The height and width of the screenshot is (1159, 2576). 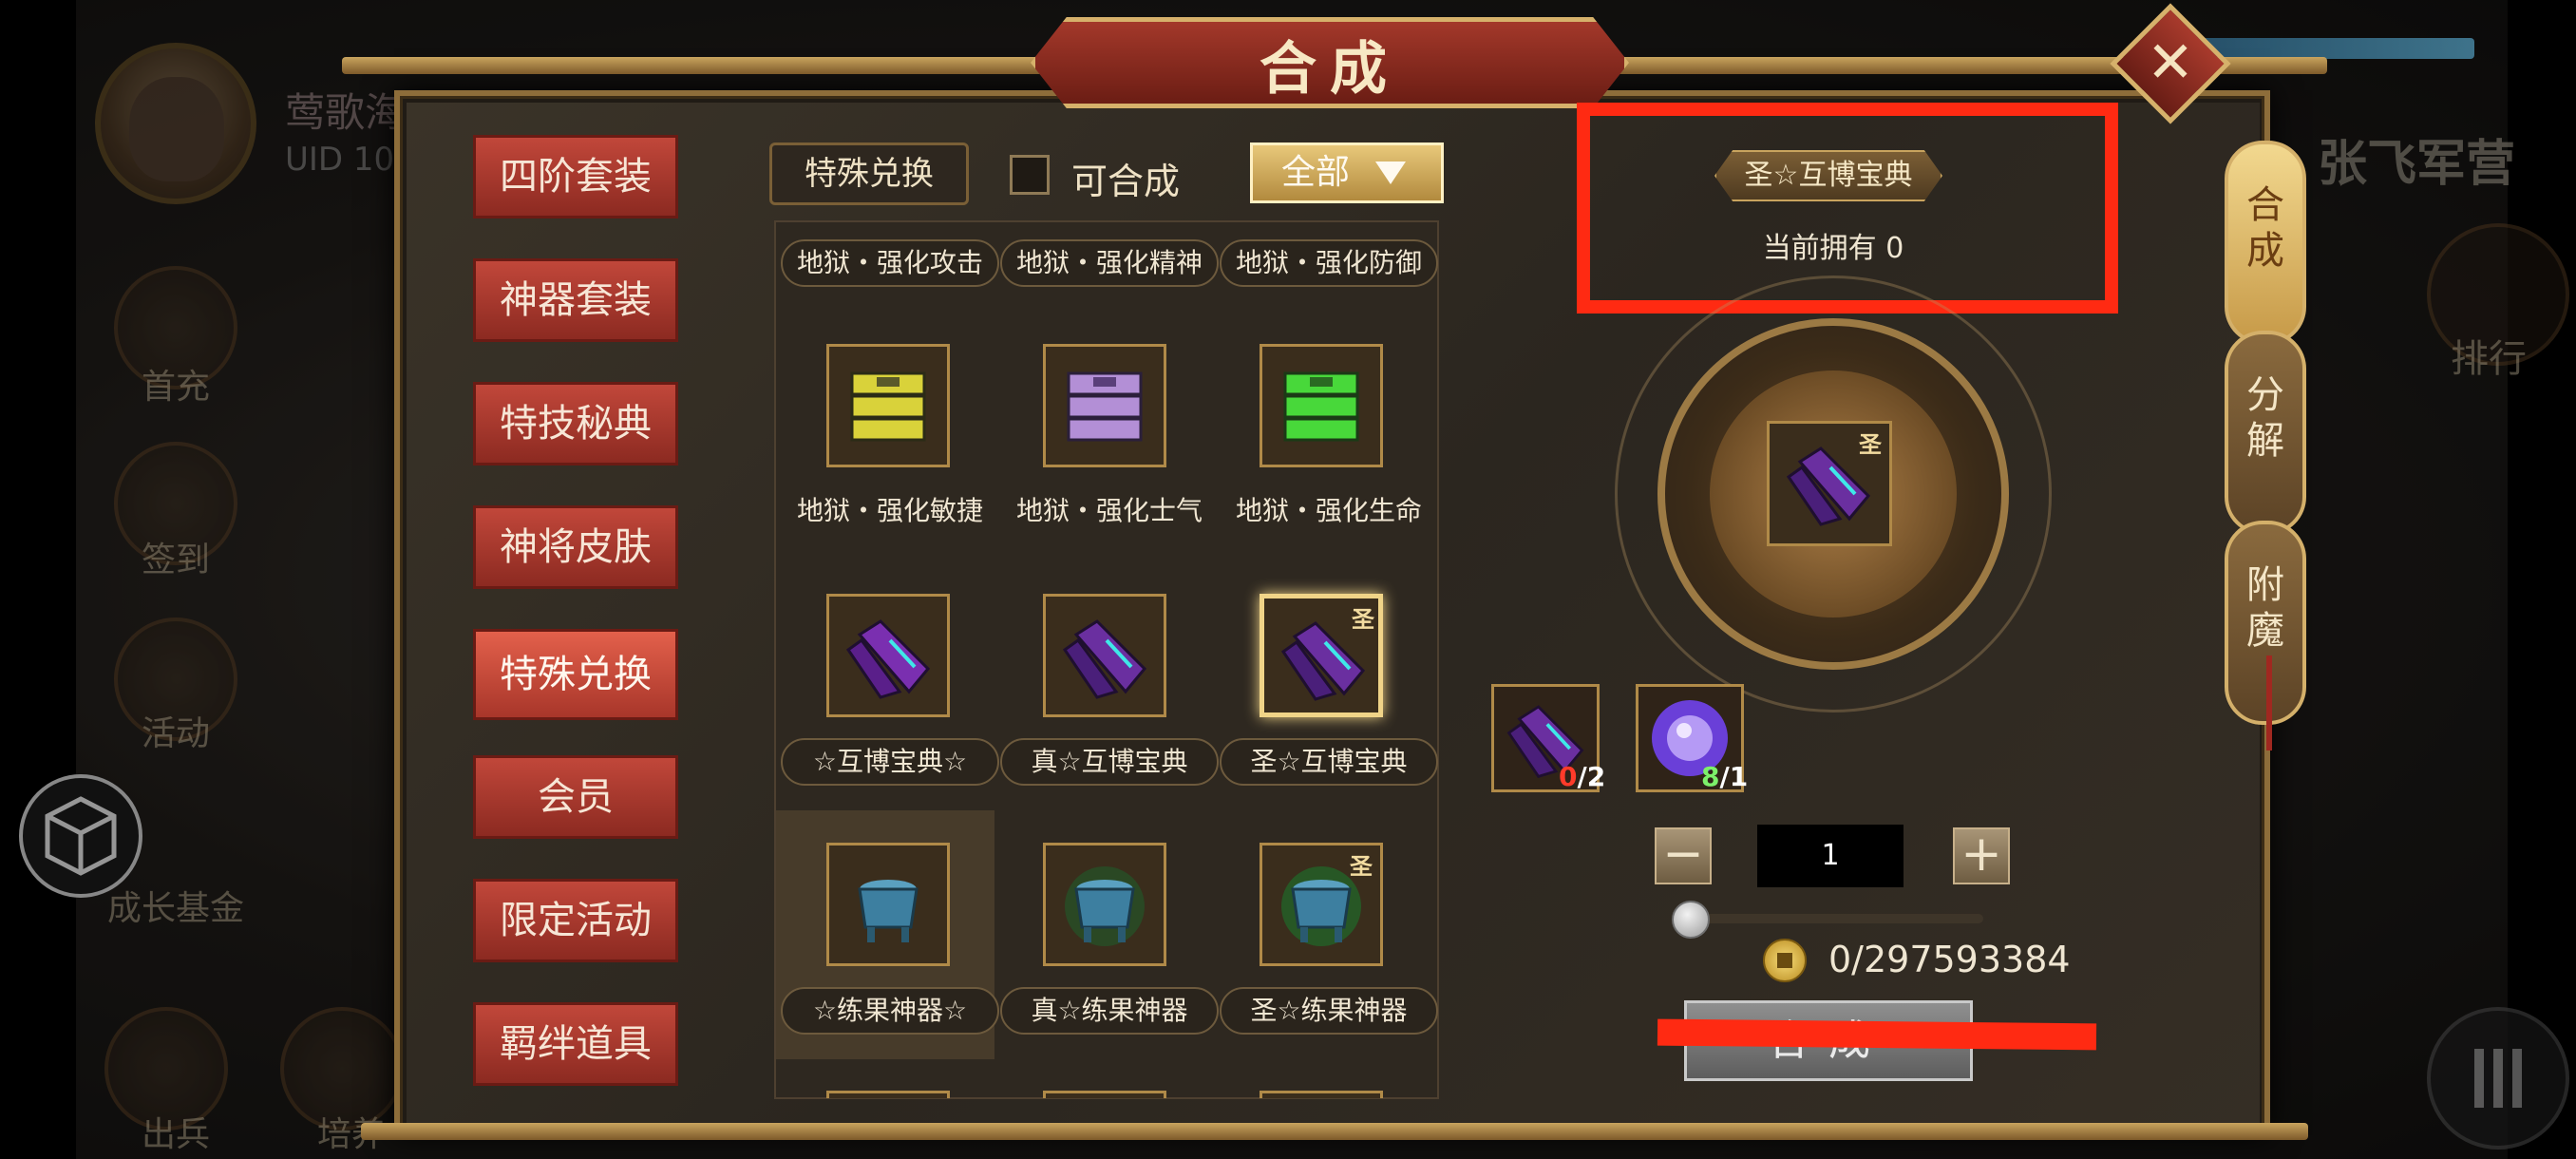 I want to click on close-icon: ✕, so click(x=2170, y=63).